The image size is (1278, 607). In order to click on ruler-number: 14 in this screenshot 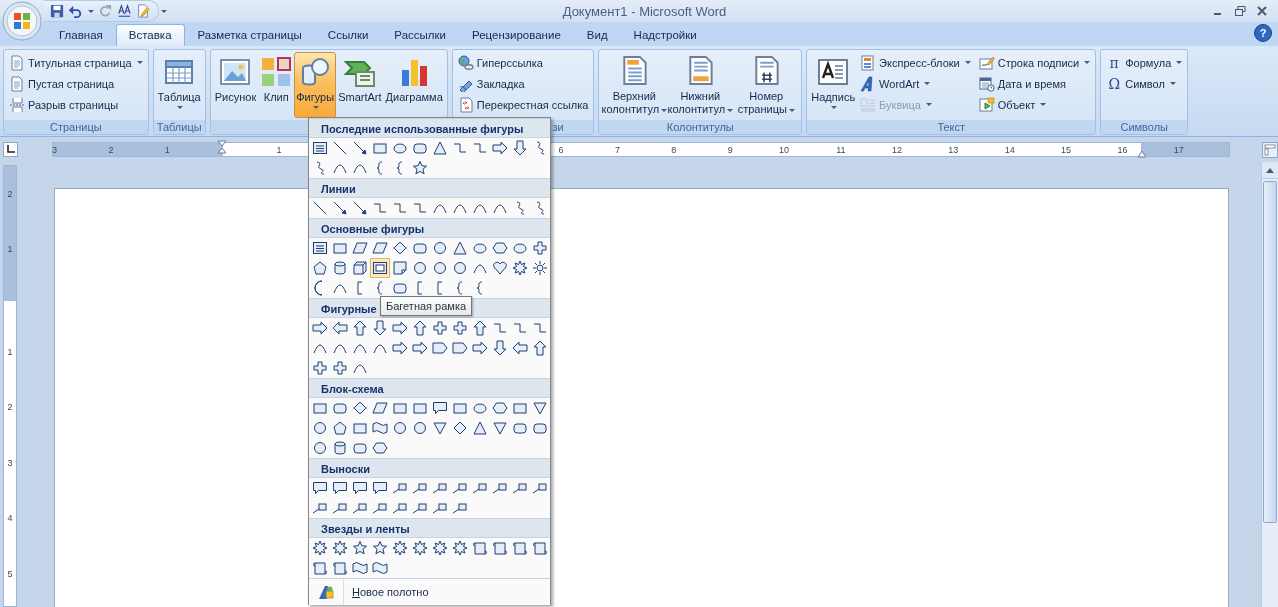, I will do `click(1009, 149)`.